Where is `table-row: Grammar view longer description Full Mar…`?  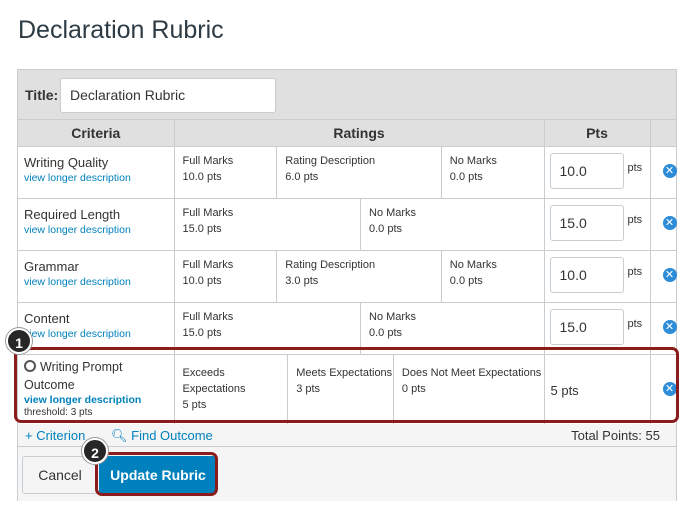 table-row: Grammar view longer description Full Mar… is located at coordinates (347, 276).